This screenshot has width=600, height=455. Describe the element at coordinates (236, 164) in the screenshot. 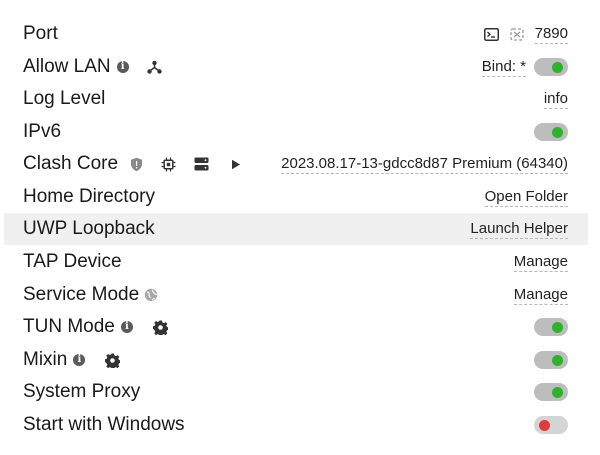

I see `play-icon` at that location.